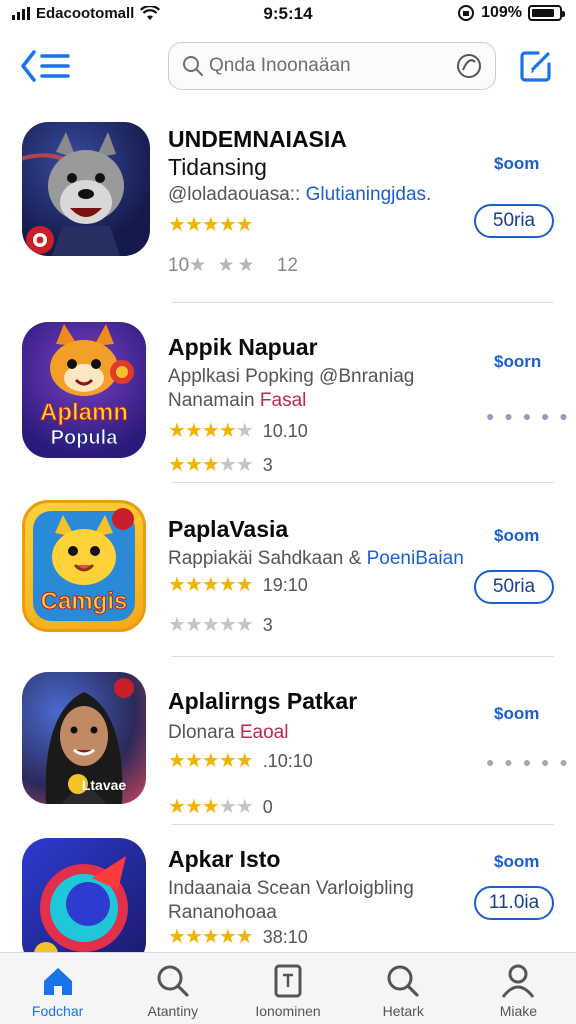 This screenshot has height=1024, width=576. I want to click on chevron-list-icon, so click(45, 66).